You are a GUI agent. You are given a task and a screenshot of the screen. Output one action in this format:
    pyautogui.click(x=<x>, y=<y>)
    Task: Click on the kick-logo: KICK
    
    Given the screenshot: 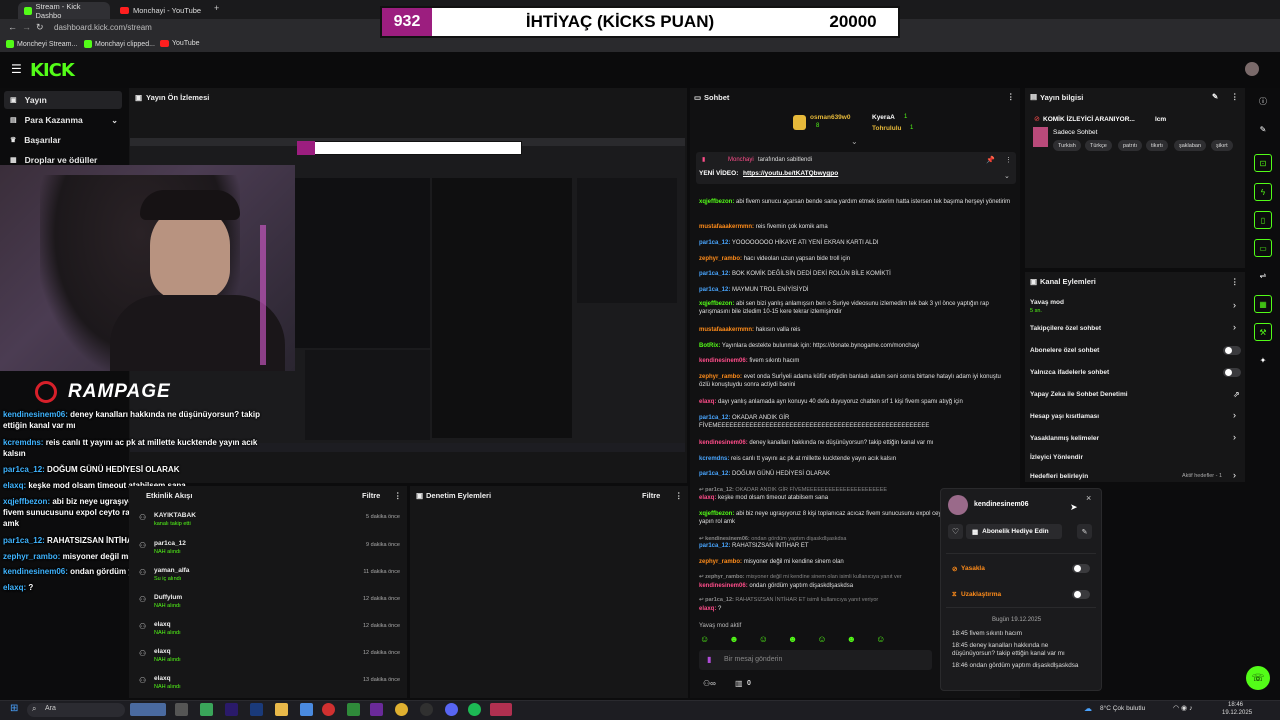 What is the action you would take?
    pyautogui.click(x=52, y=70)
    